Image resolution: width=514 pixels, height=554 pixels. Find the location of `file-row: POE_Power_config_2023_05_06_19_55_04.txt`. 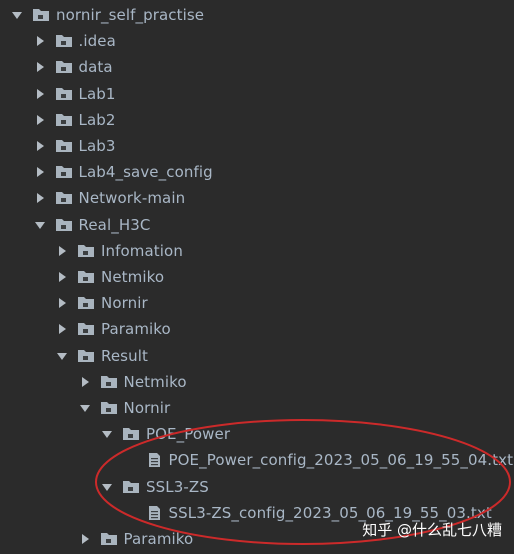

file-row: POE_Power_config_2023_05_06_19_55_04.txt is located at coordinates (257, 460).